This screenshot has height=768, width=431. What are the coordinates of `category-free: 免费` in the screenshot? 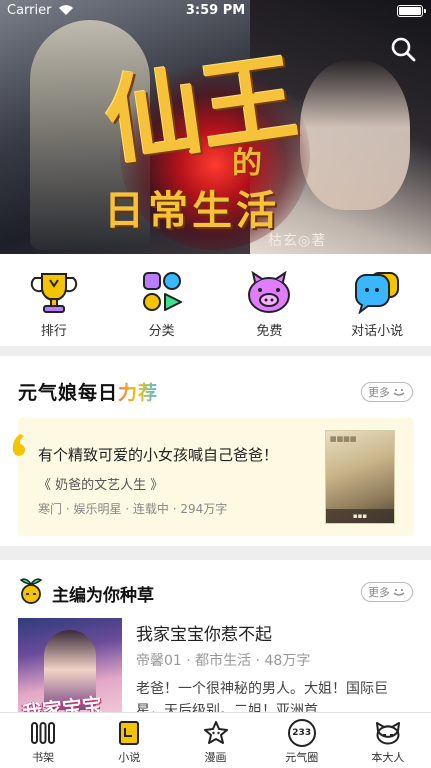 It's located at (270, 300).